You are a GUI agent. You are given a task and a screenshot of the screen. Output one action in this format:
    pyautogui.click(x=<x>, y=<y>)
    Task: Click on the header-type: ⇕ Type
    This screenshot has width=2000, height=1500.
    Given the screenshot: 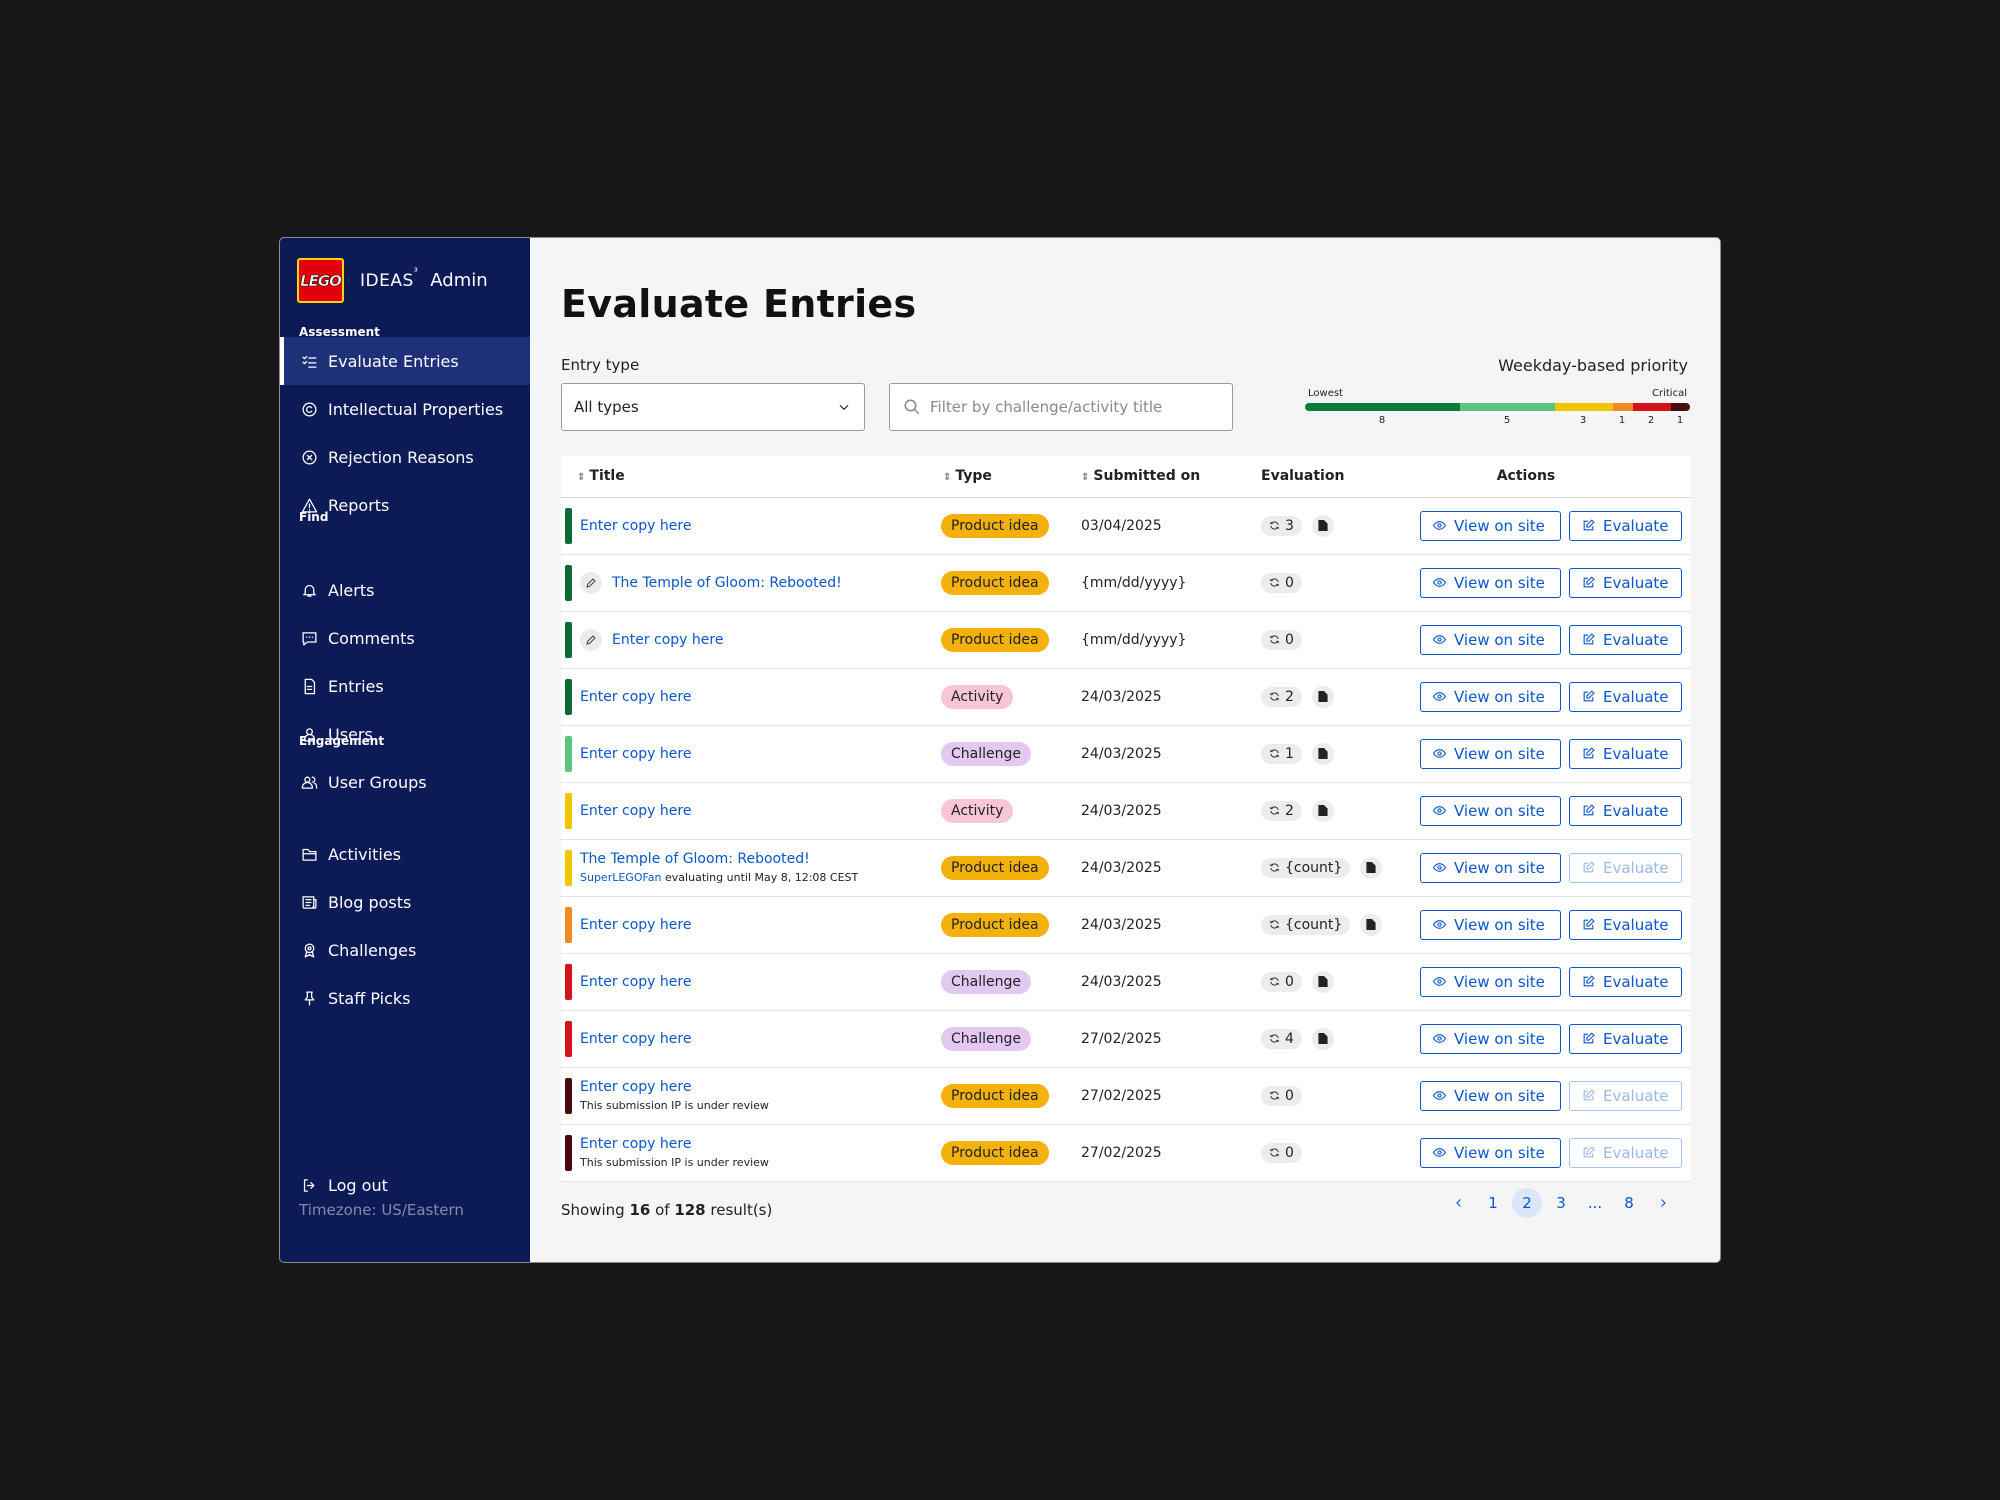 What is the action you would take?
    pyautogui.click(x=1011, y=476)
    